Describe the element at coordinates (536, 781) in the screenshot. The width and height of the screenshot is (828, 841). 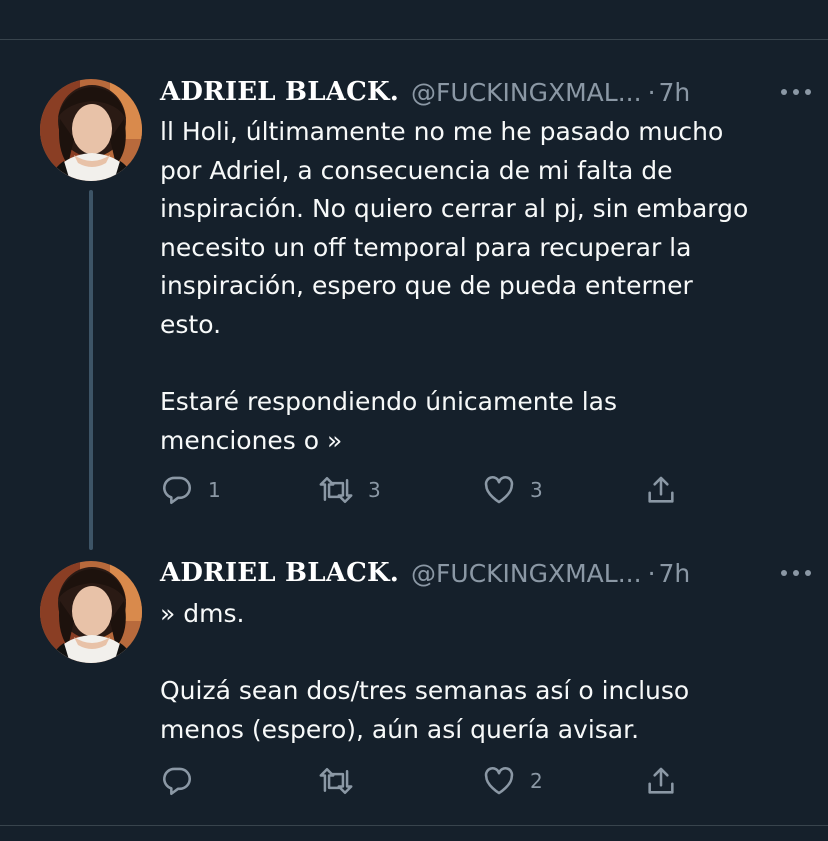
I see `like-count: 2` at that location.